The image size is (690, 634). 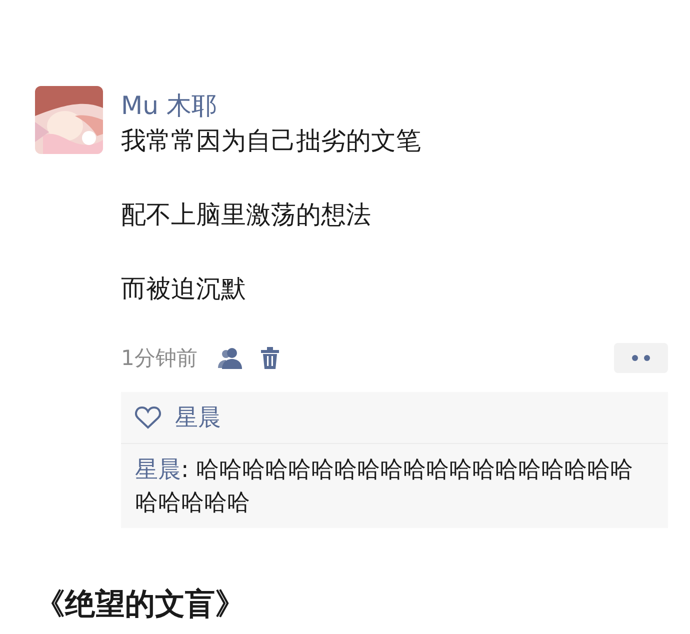 I want to click on trash-icon, so click(x=270, y=358).